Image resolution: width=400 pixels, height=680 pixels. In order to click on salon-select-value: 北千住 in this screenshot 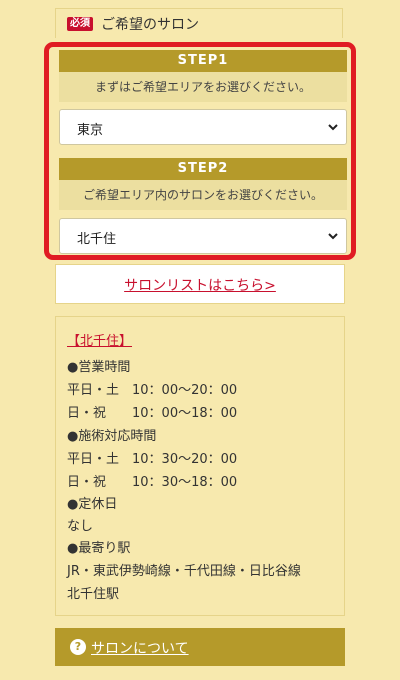, I will do `click(97, 239)`.